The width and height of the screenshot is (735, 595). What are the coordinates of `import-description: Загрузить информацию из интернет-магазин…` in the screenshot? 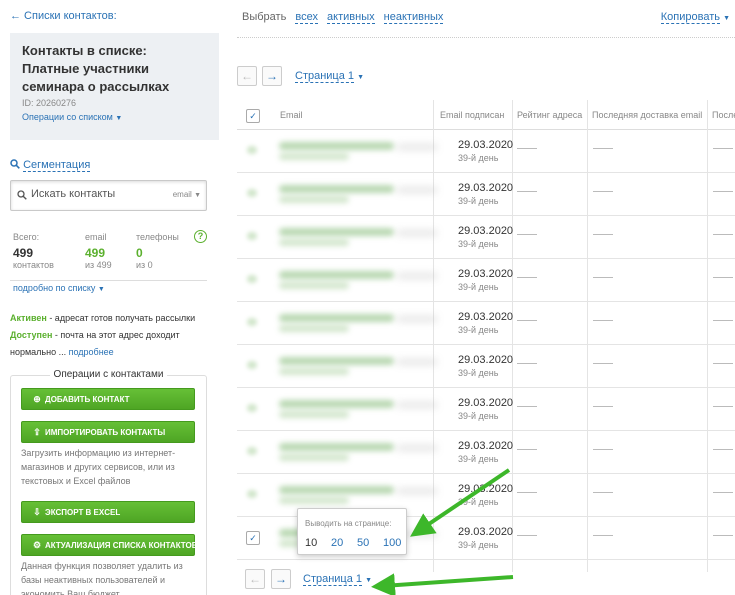 It's located at (98, 467).